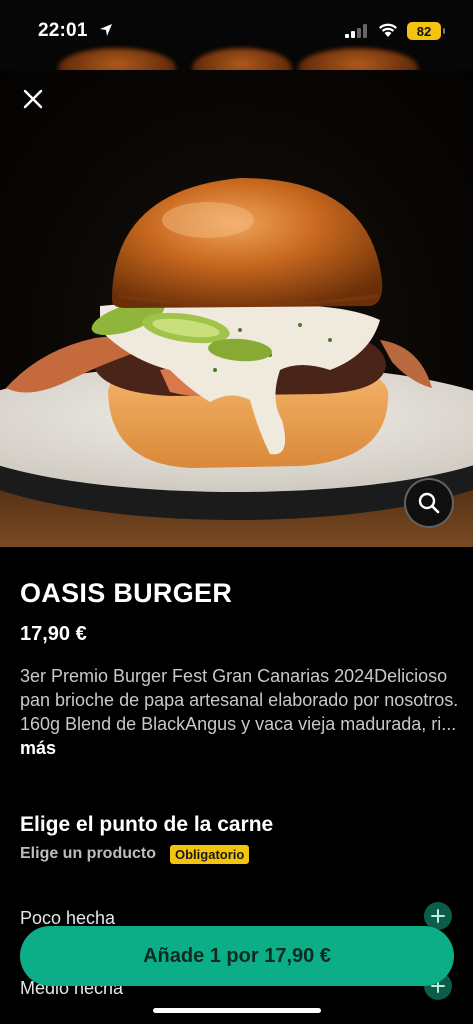 This screenshot has width=473, height=1024. What do you see at coordinates (53, 634) in the screenshot?
I see `product-price: 17,90 €` at bounding box center [53, 634].